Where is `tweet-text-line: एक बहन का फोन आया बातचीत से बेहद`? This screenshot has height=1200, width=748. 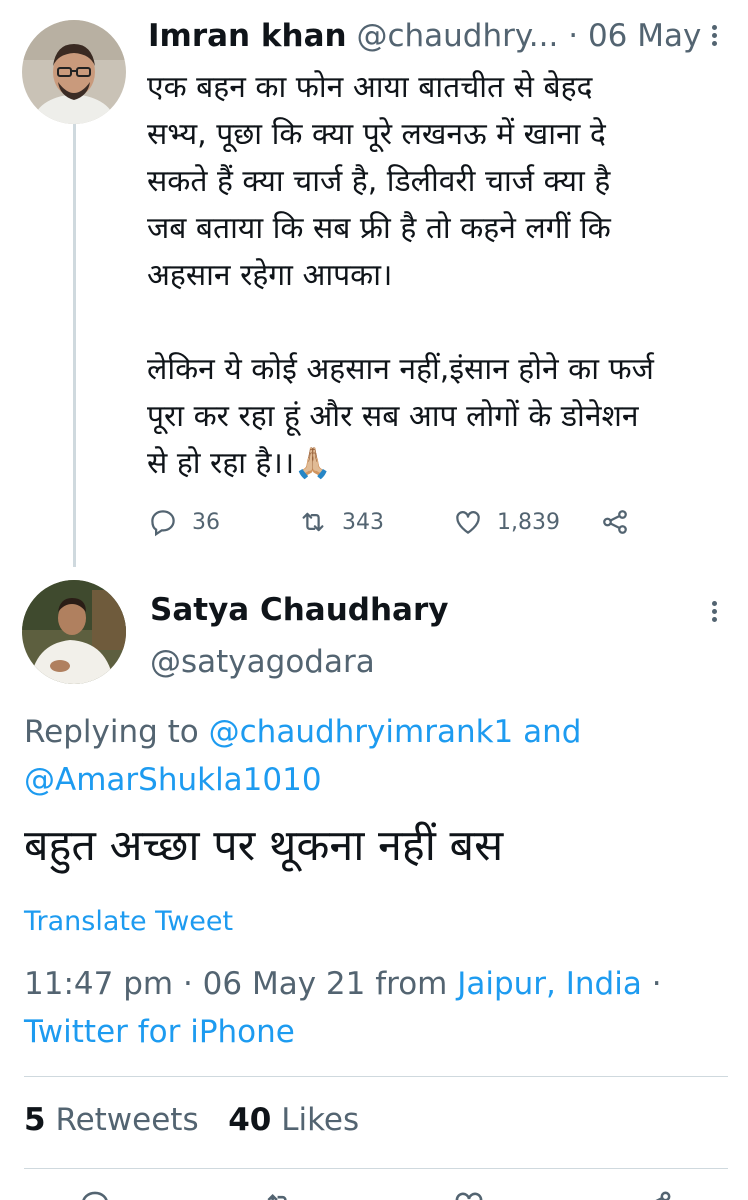
tweet-text-line: एक बहन का फोन आया बातचीत से बेहद is located at coordinates (370, 87).